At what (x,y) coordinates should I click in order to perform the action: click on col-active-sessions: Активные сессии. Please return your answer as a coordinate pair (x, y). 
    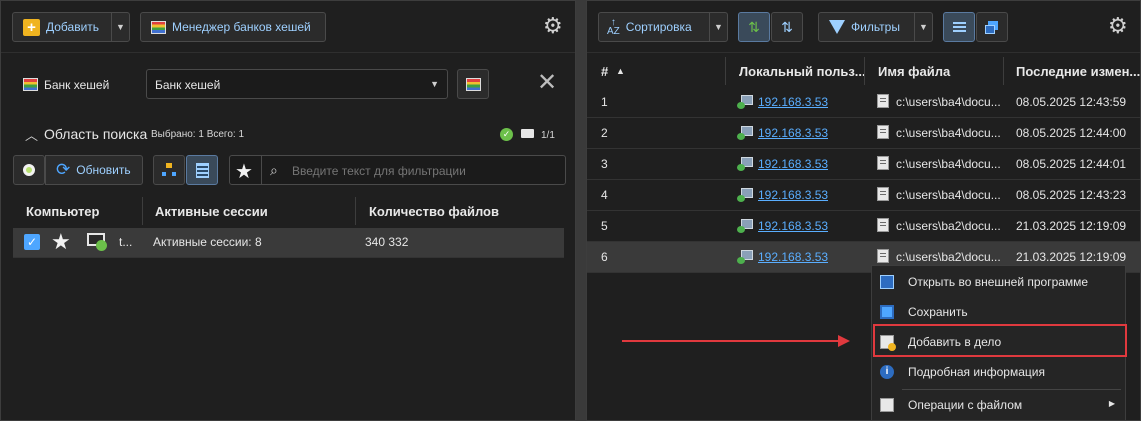
    Looking at the image, I should click on (211, 211).